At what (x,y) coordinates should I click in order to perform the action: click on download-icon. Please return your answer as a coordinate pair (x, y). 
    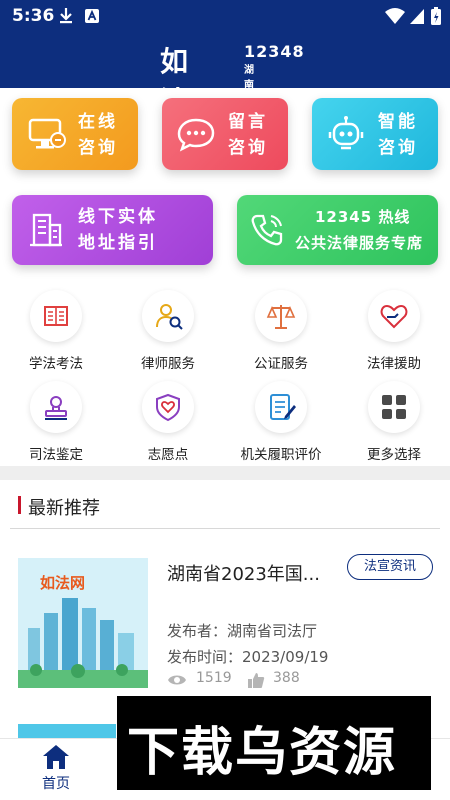
    Looking at the image, I should click on (66, 16).